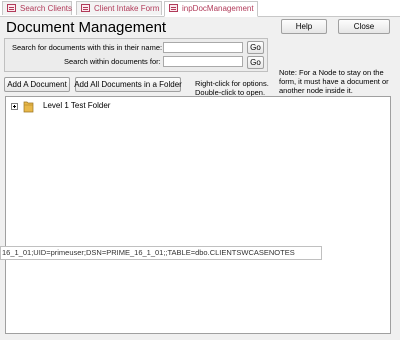  What do you see at coordinates (127, 8) in the screenshot?
I see `tab-label: Client Intake Form` at bounding box center [127, 8].